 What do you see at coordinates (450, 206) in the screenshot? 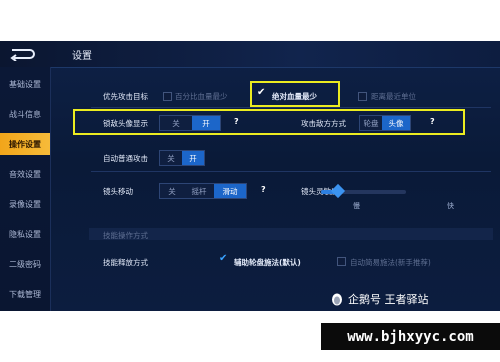
I see `fast-label: 快` at bounding box center [450, 206].